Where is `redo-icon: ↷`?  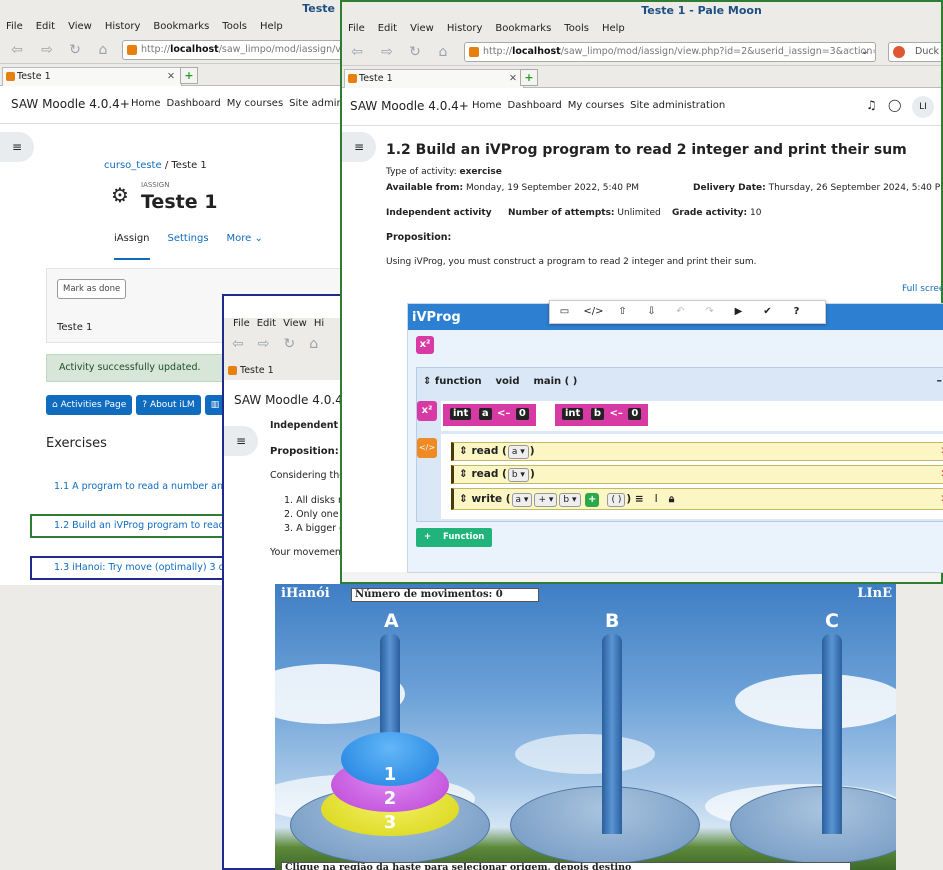 redo-icon: ↷ is located at coordinates (709, 312).